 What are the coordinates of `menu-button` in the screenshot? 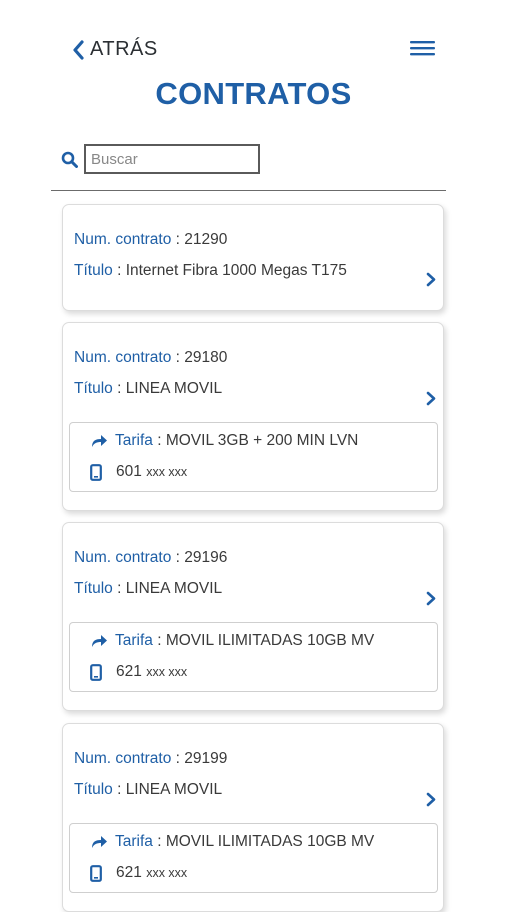 It's located at (422, 51).